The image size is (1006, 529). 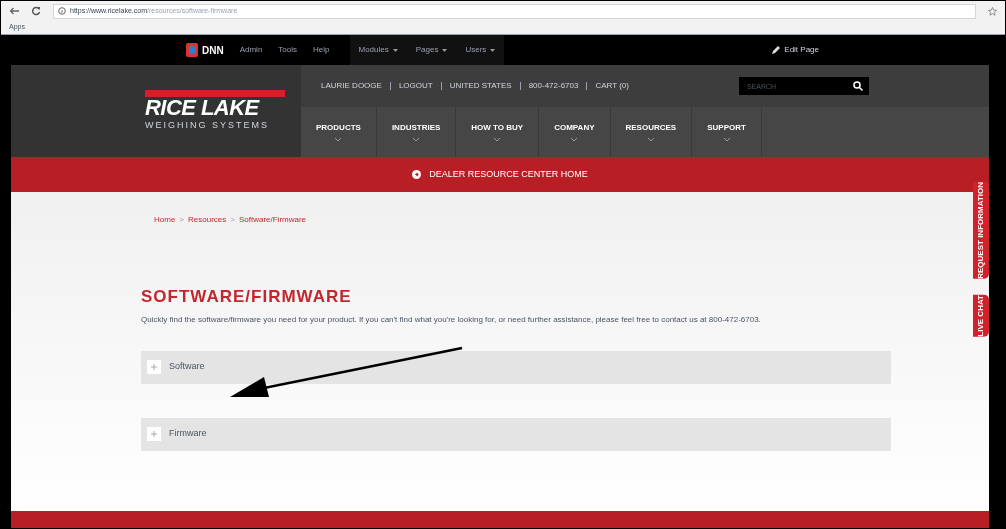 What do you see at coordinates (251, 50) in the screenshot?
I see `admin-link: Admin` at bounding box center [251, 50].